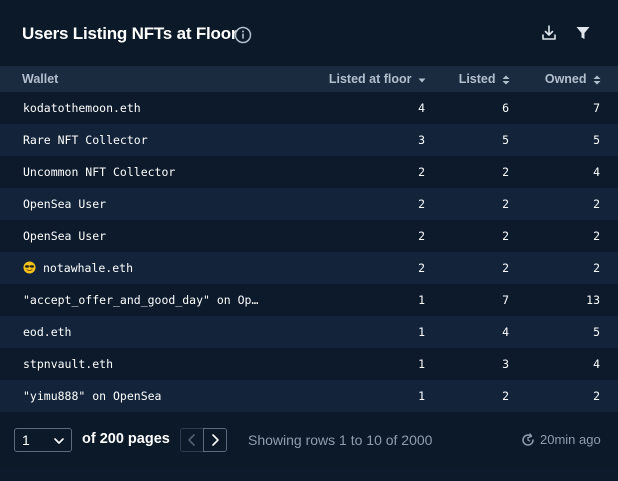 The image size is (618, 481). Describe the element at coordinates (309, 268) in the screenshot. I see `table-row: notawhale.eth 2 2 2` at that location.